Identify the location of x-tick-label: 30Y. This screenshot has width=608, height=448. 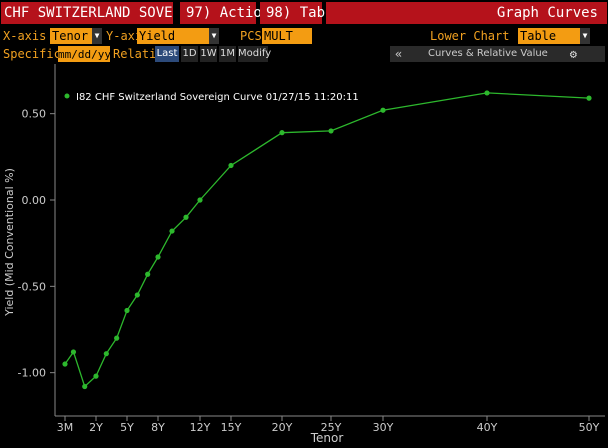
(383, 427).